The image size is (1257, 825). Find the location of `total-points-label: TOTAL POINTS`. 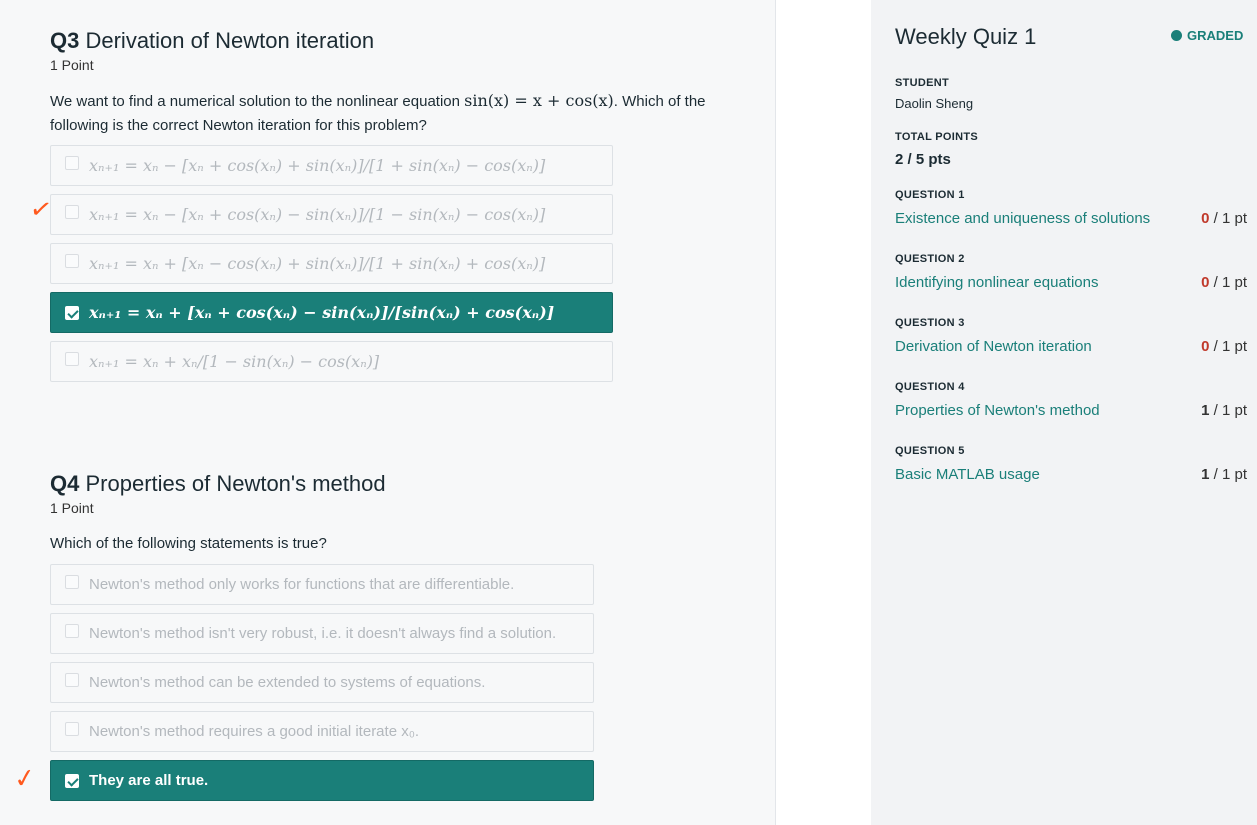

total-points-label: TOTAL POINTS is located at coordinates (937, 137).